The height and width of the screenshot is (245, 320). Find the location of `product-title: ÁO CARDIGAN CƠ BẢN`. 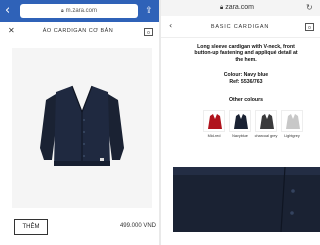

product-title: ÁO CARDIGAN CƠ BẢN is located at coordinates (78, 31).